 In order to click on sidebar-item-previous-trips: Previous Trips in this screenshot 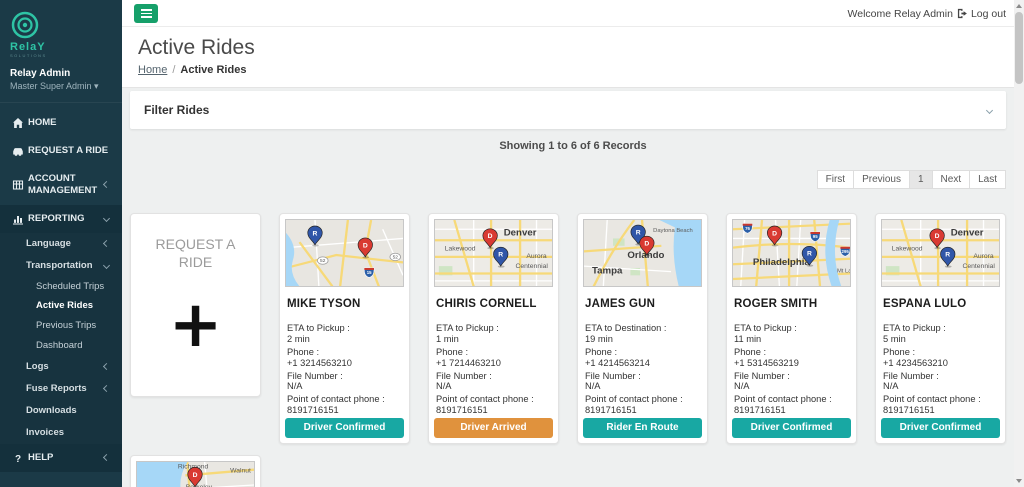, I will do `click(61, 326)`.